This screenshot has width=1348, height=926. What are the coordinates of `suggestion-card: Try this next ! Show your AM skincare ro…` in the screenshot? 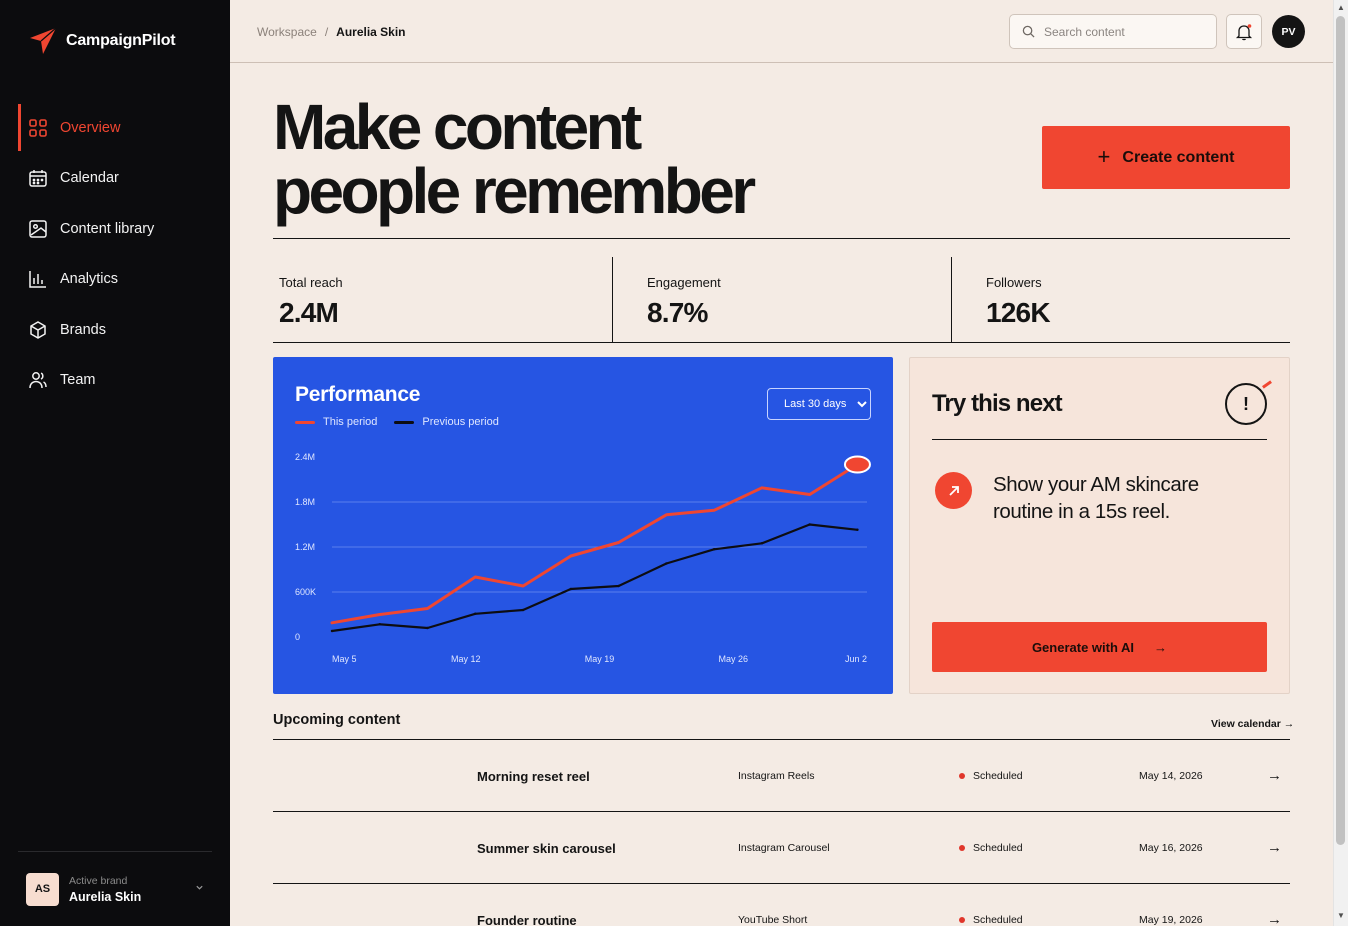 It's located at (1099, 525).